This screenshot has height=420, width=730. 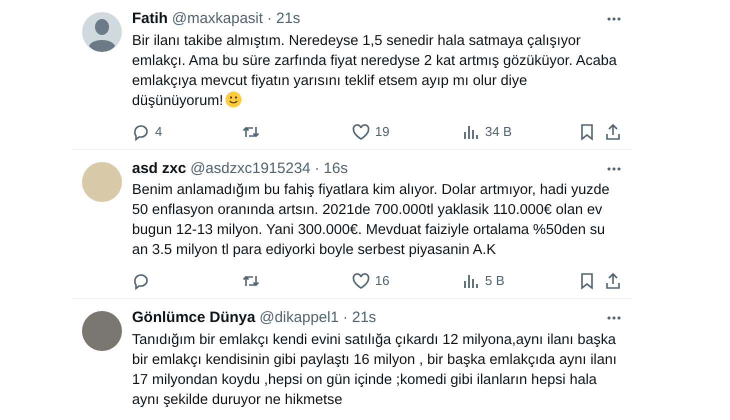 I want to click on smiley-icon, so click(x=233, y=99).